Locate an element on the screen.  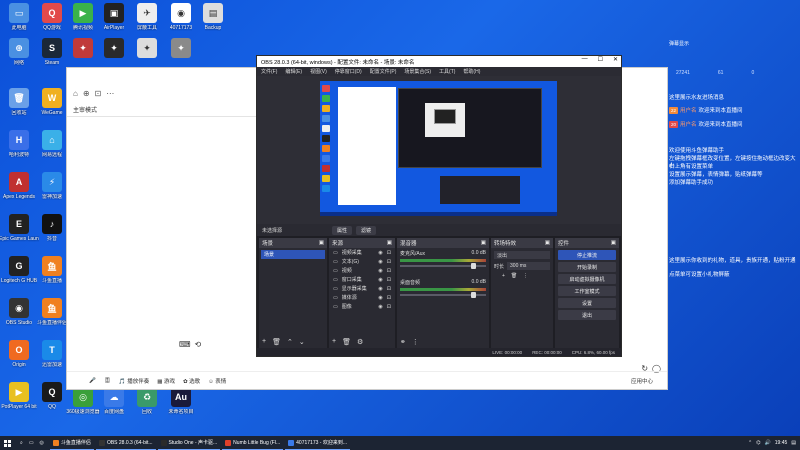
preview-canvas is located at coordinates (438, 148).